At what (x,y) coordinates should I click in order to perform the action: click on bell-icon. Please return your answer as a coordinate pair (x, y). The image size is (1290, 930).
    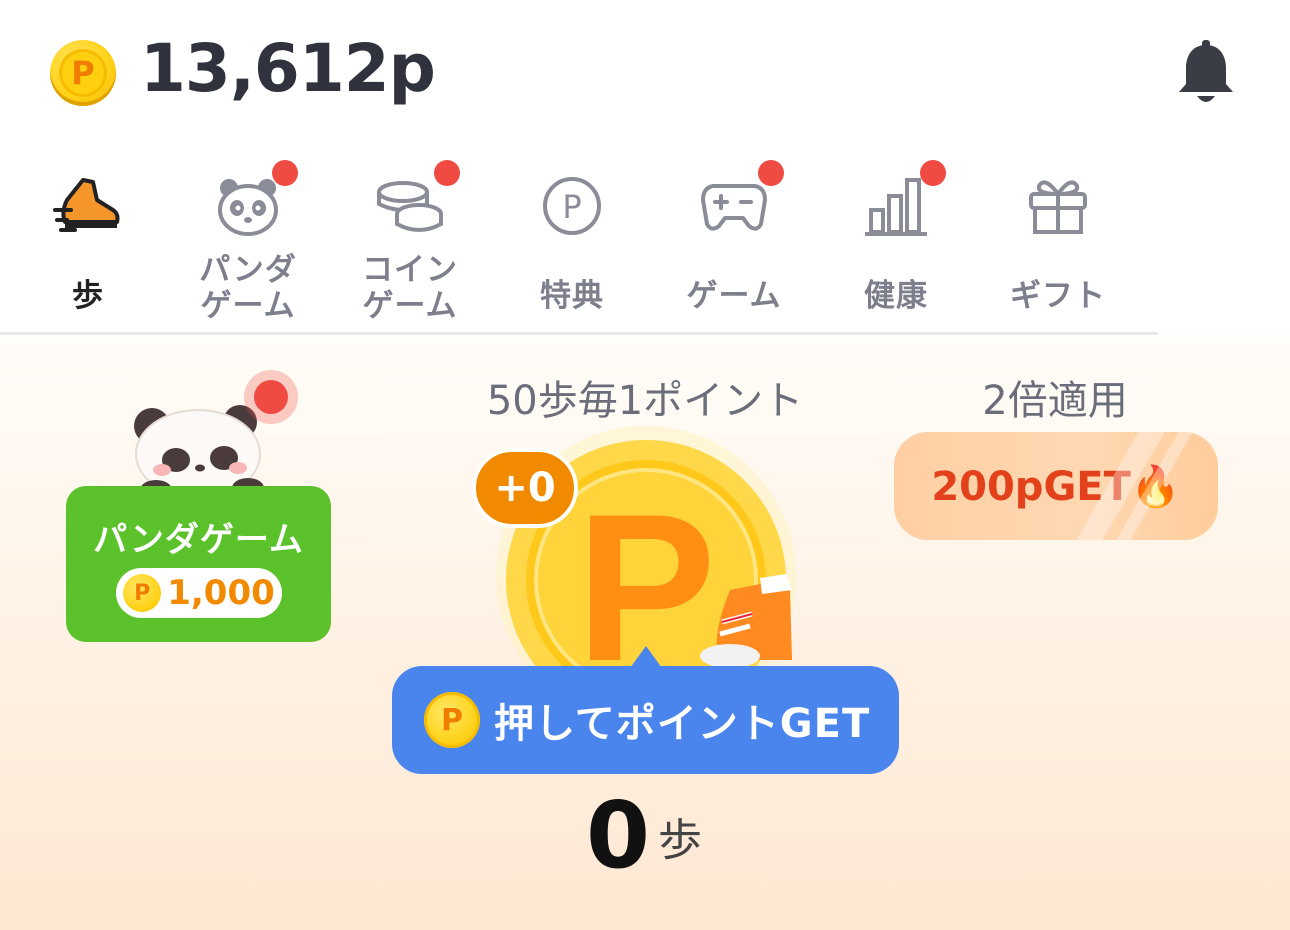
    Looking at the image, I should click on (1206, 74).